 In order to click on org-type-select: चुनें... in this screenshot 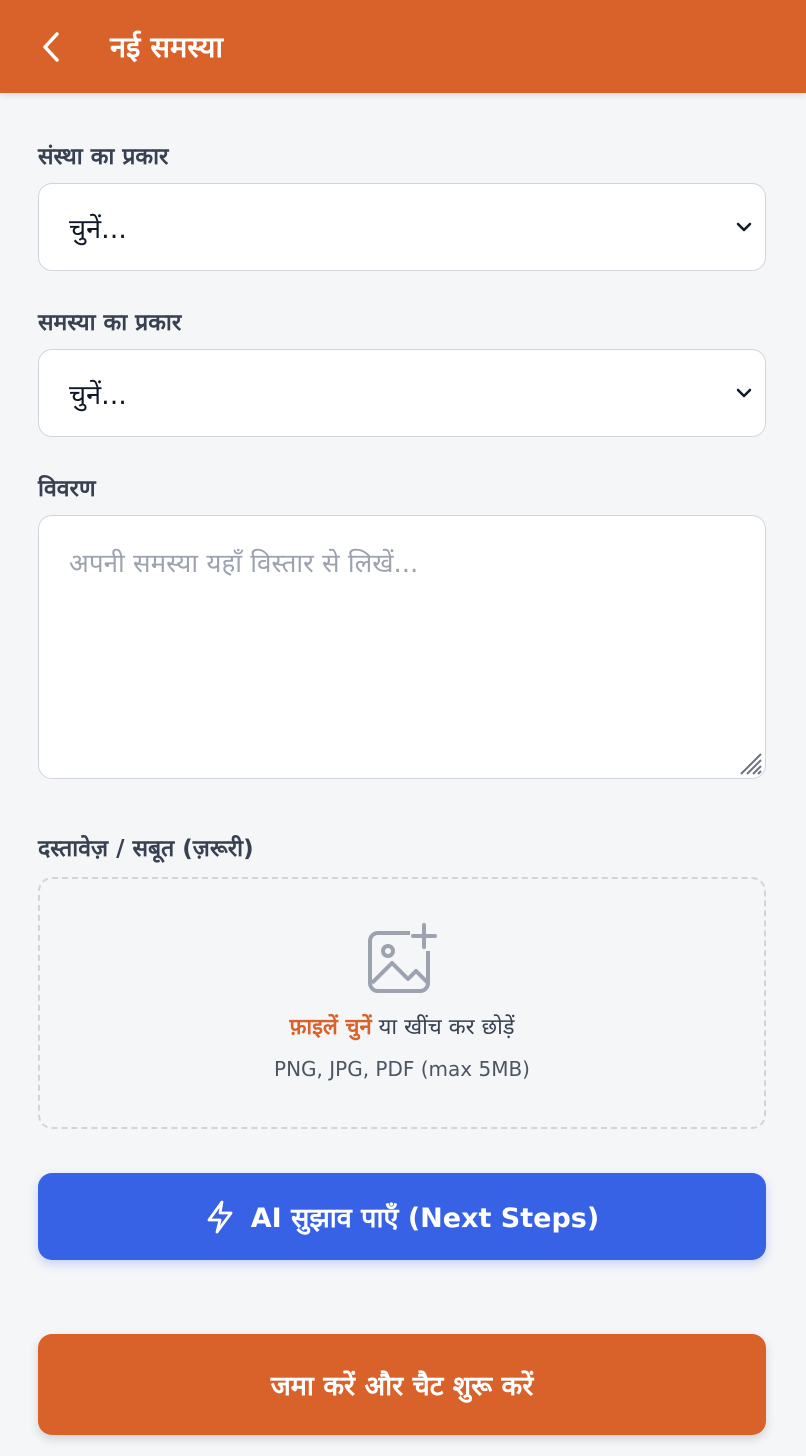, I will do `click(402, 227)`.